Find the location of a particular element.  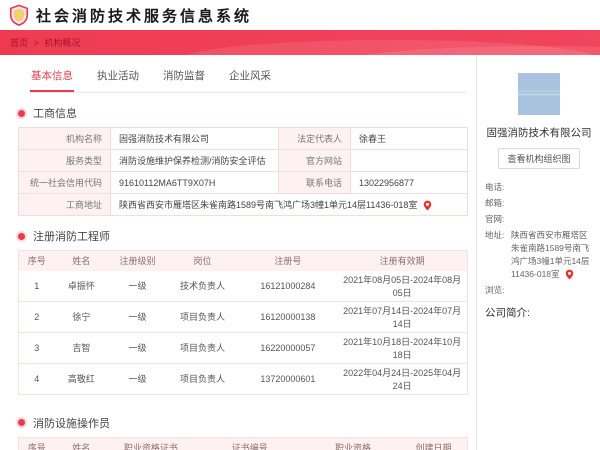

column-header: 职业资格 is located at coordinates (353, 443).